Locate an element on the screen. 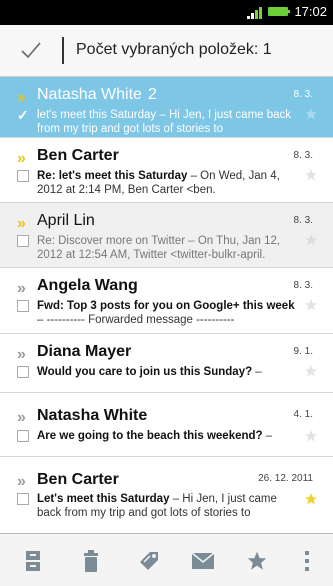  bottom-toolbar is located at coordinates (166, 559).